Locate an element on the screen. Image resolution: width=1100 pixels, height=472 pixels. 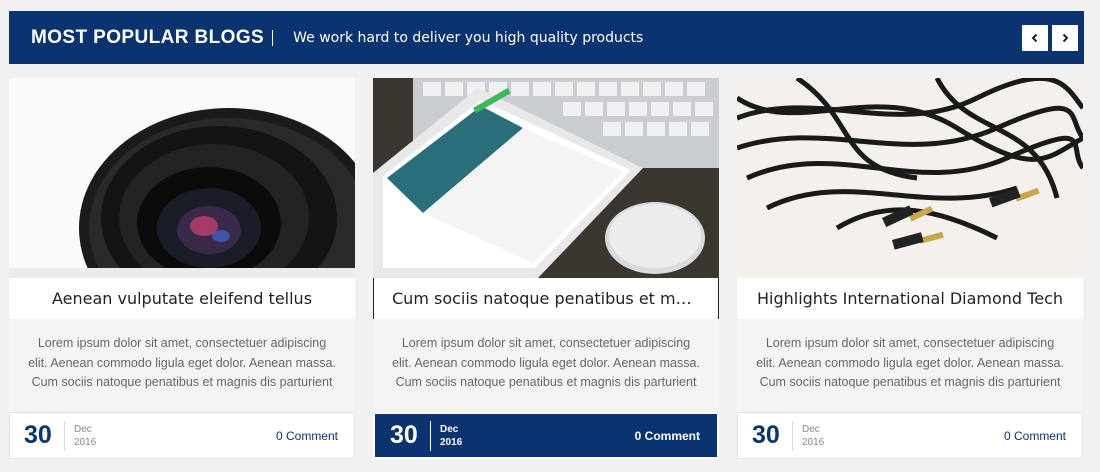
blog-title-box: Highlights International Diamond Tech is located at coordinates (910, 298).